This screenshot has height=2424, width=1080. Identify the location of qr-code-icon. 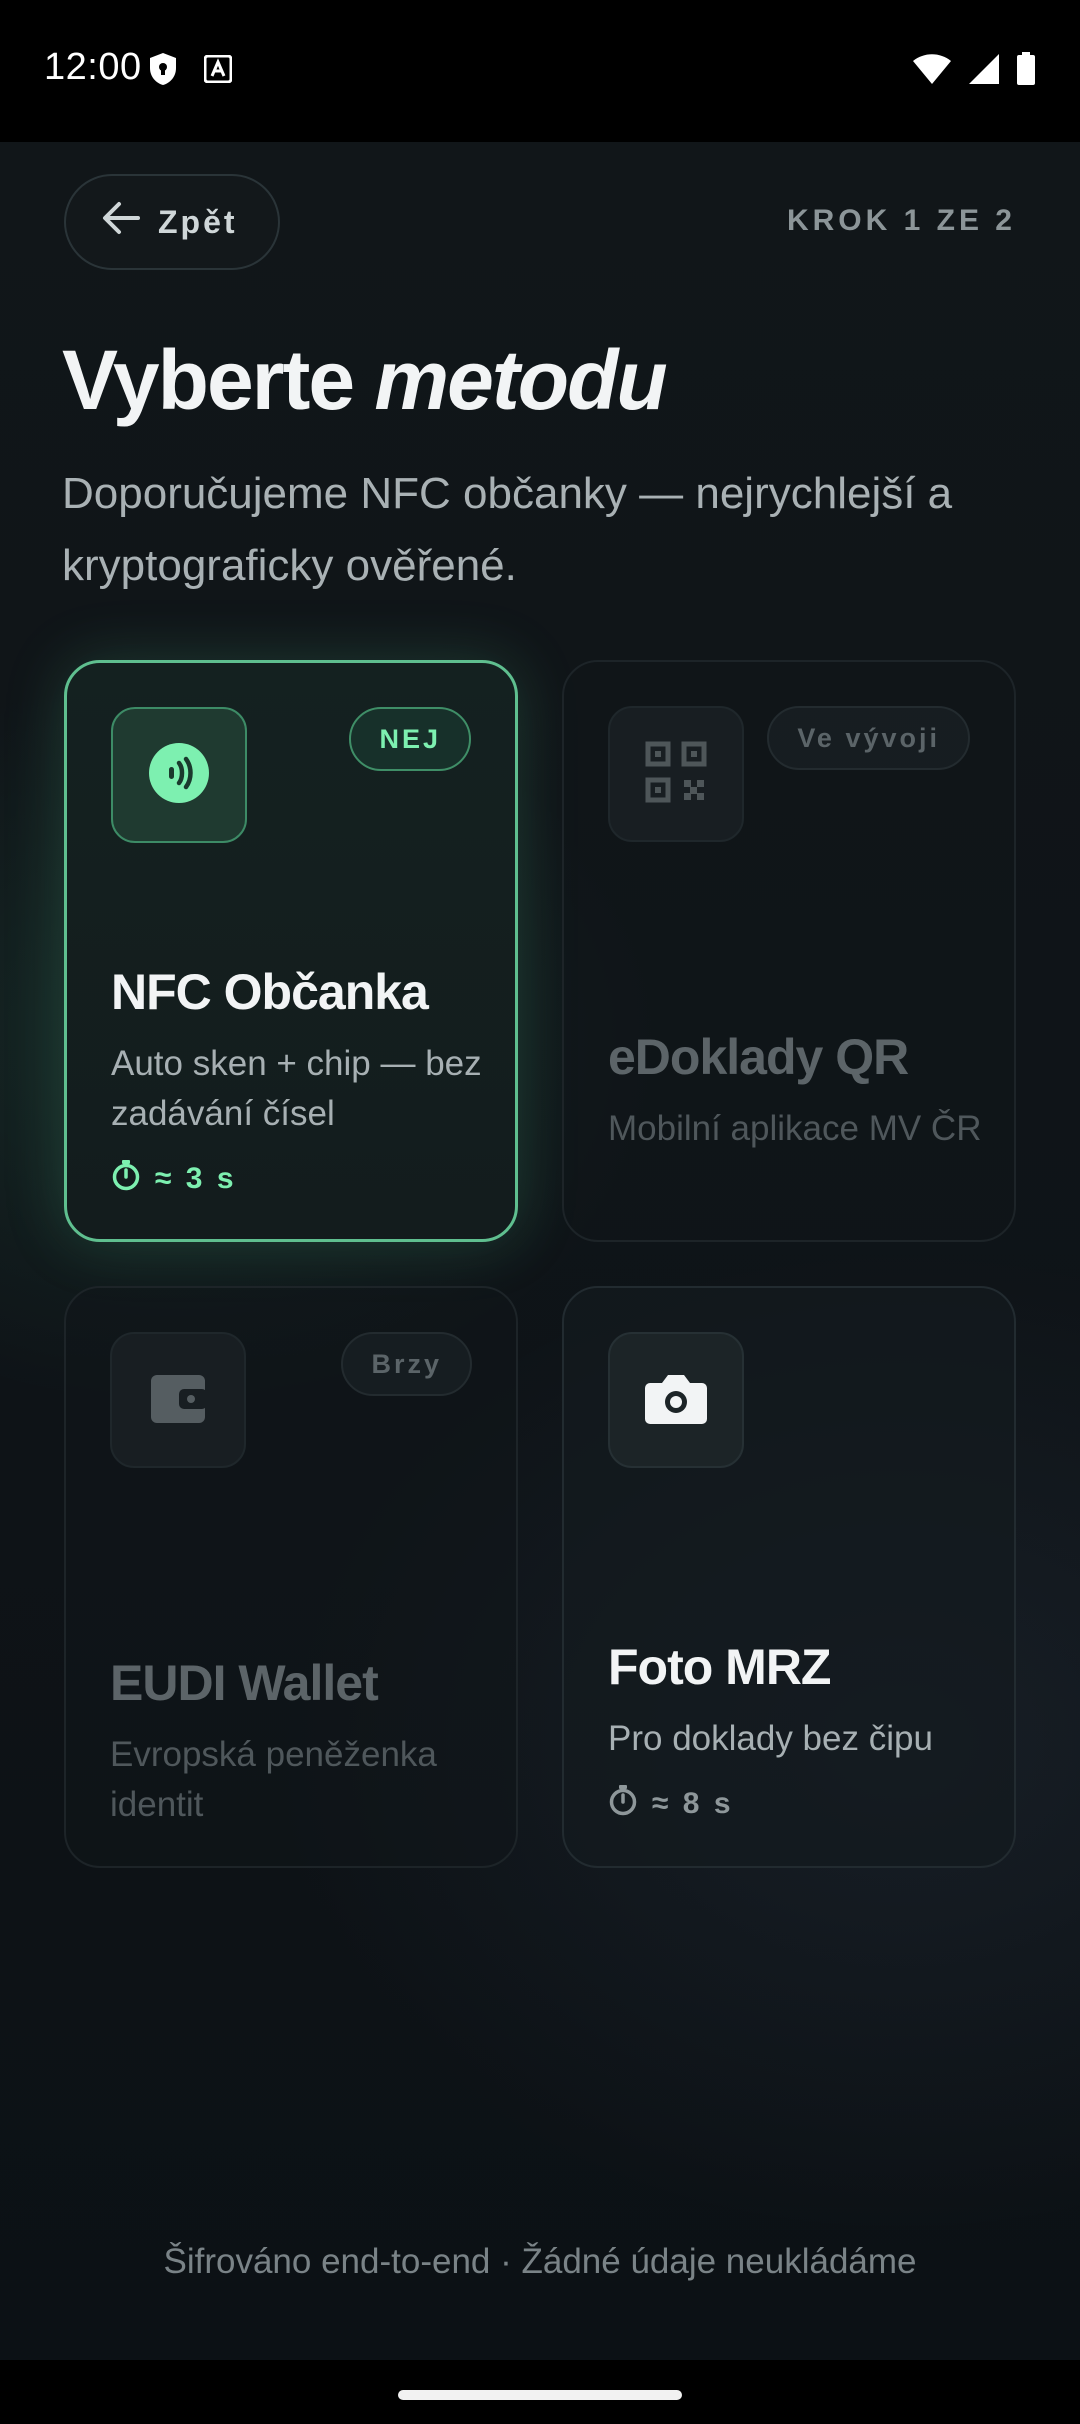
(676, 774).